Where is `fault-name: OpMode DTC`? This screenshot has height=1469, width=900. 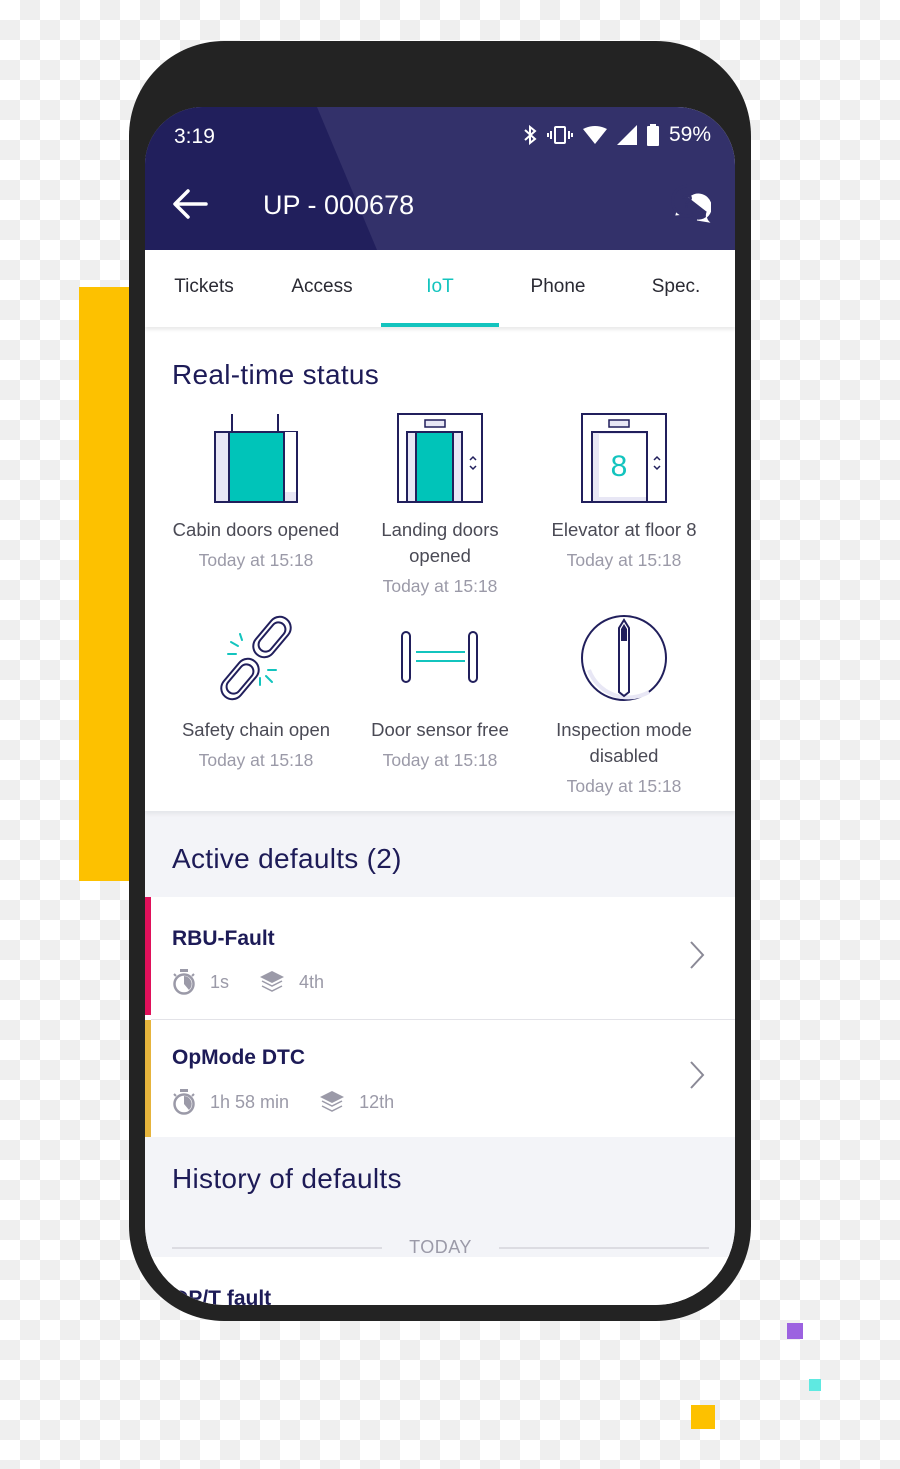 fault-name: OpMode DTC is located at coordinates (238, 1057).